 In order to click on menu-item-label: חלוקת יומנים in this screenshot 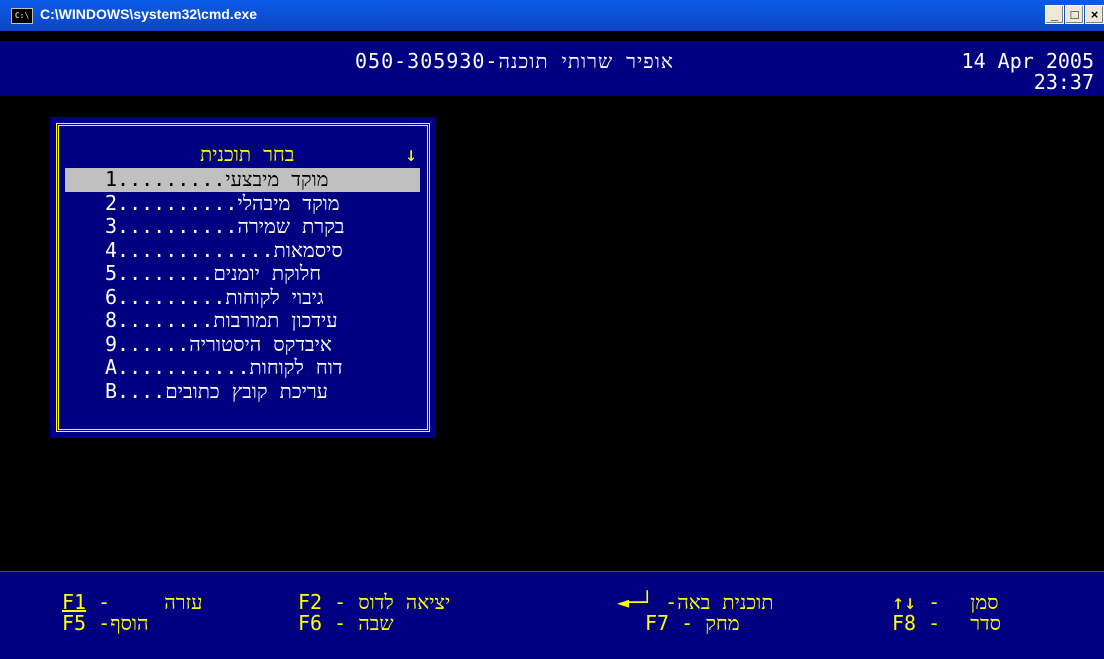, I will do `click(267, 273)`.